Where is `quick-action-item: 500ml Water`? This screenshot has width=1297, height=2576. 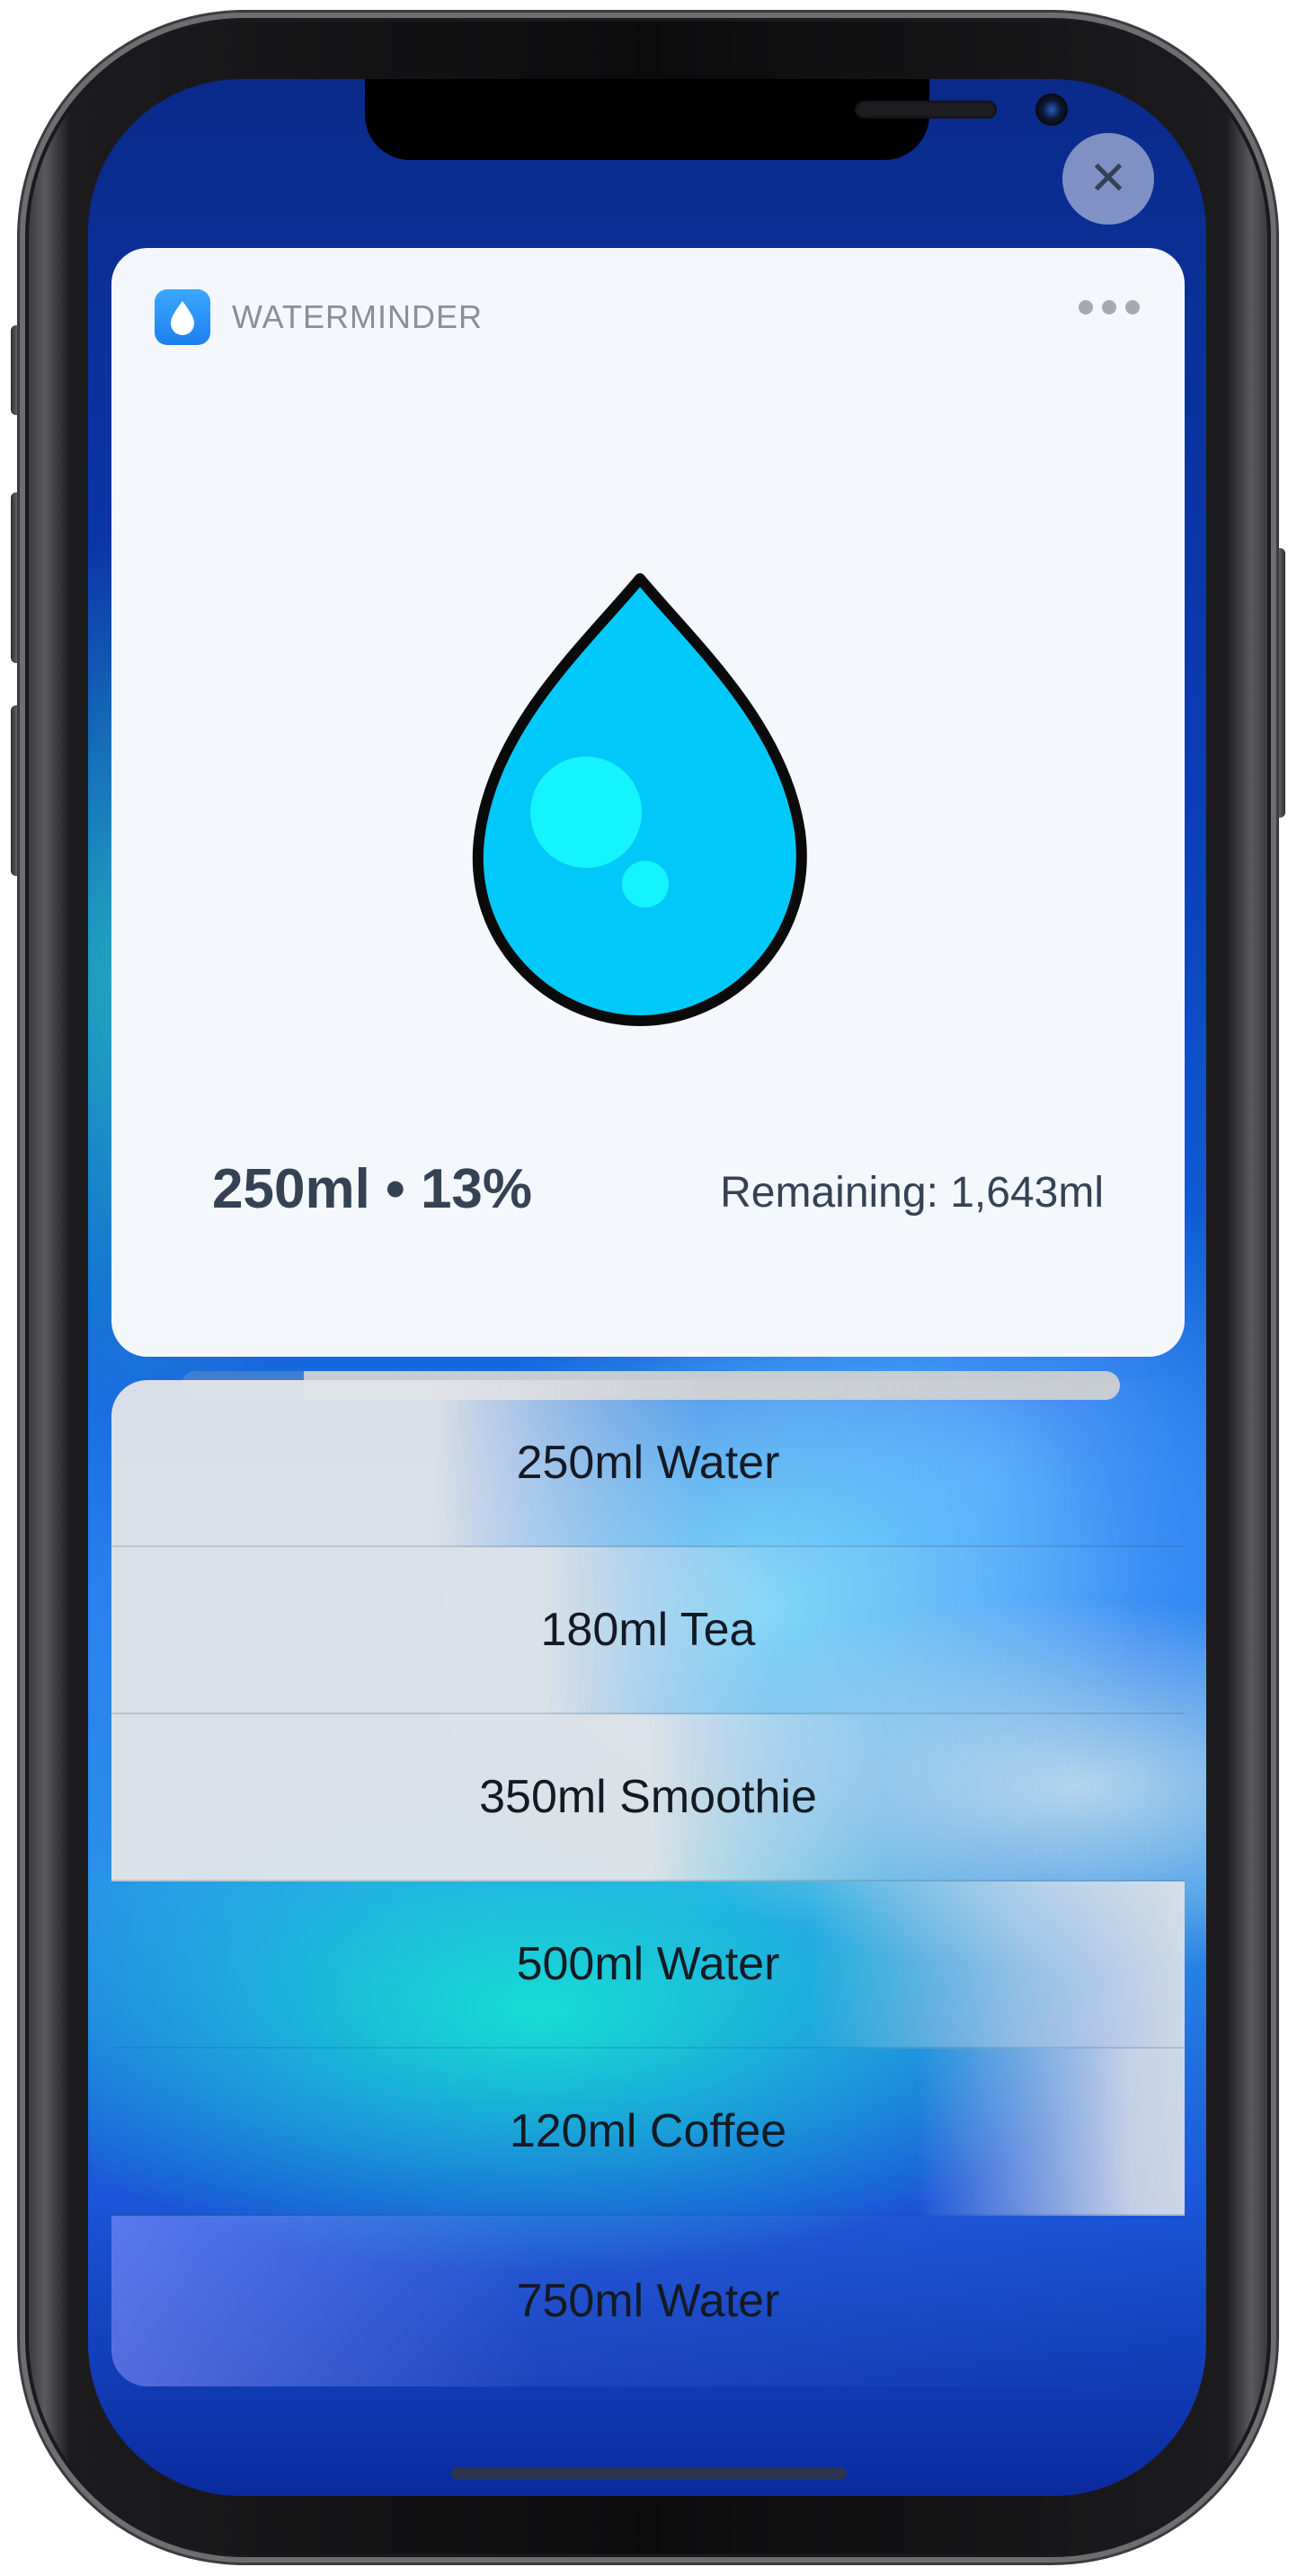
quick-action-item: 500ml Water is located at coordinates (648, 1965).